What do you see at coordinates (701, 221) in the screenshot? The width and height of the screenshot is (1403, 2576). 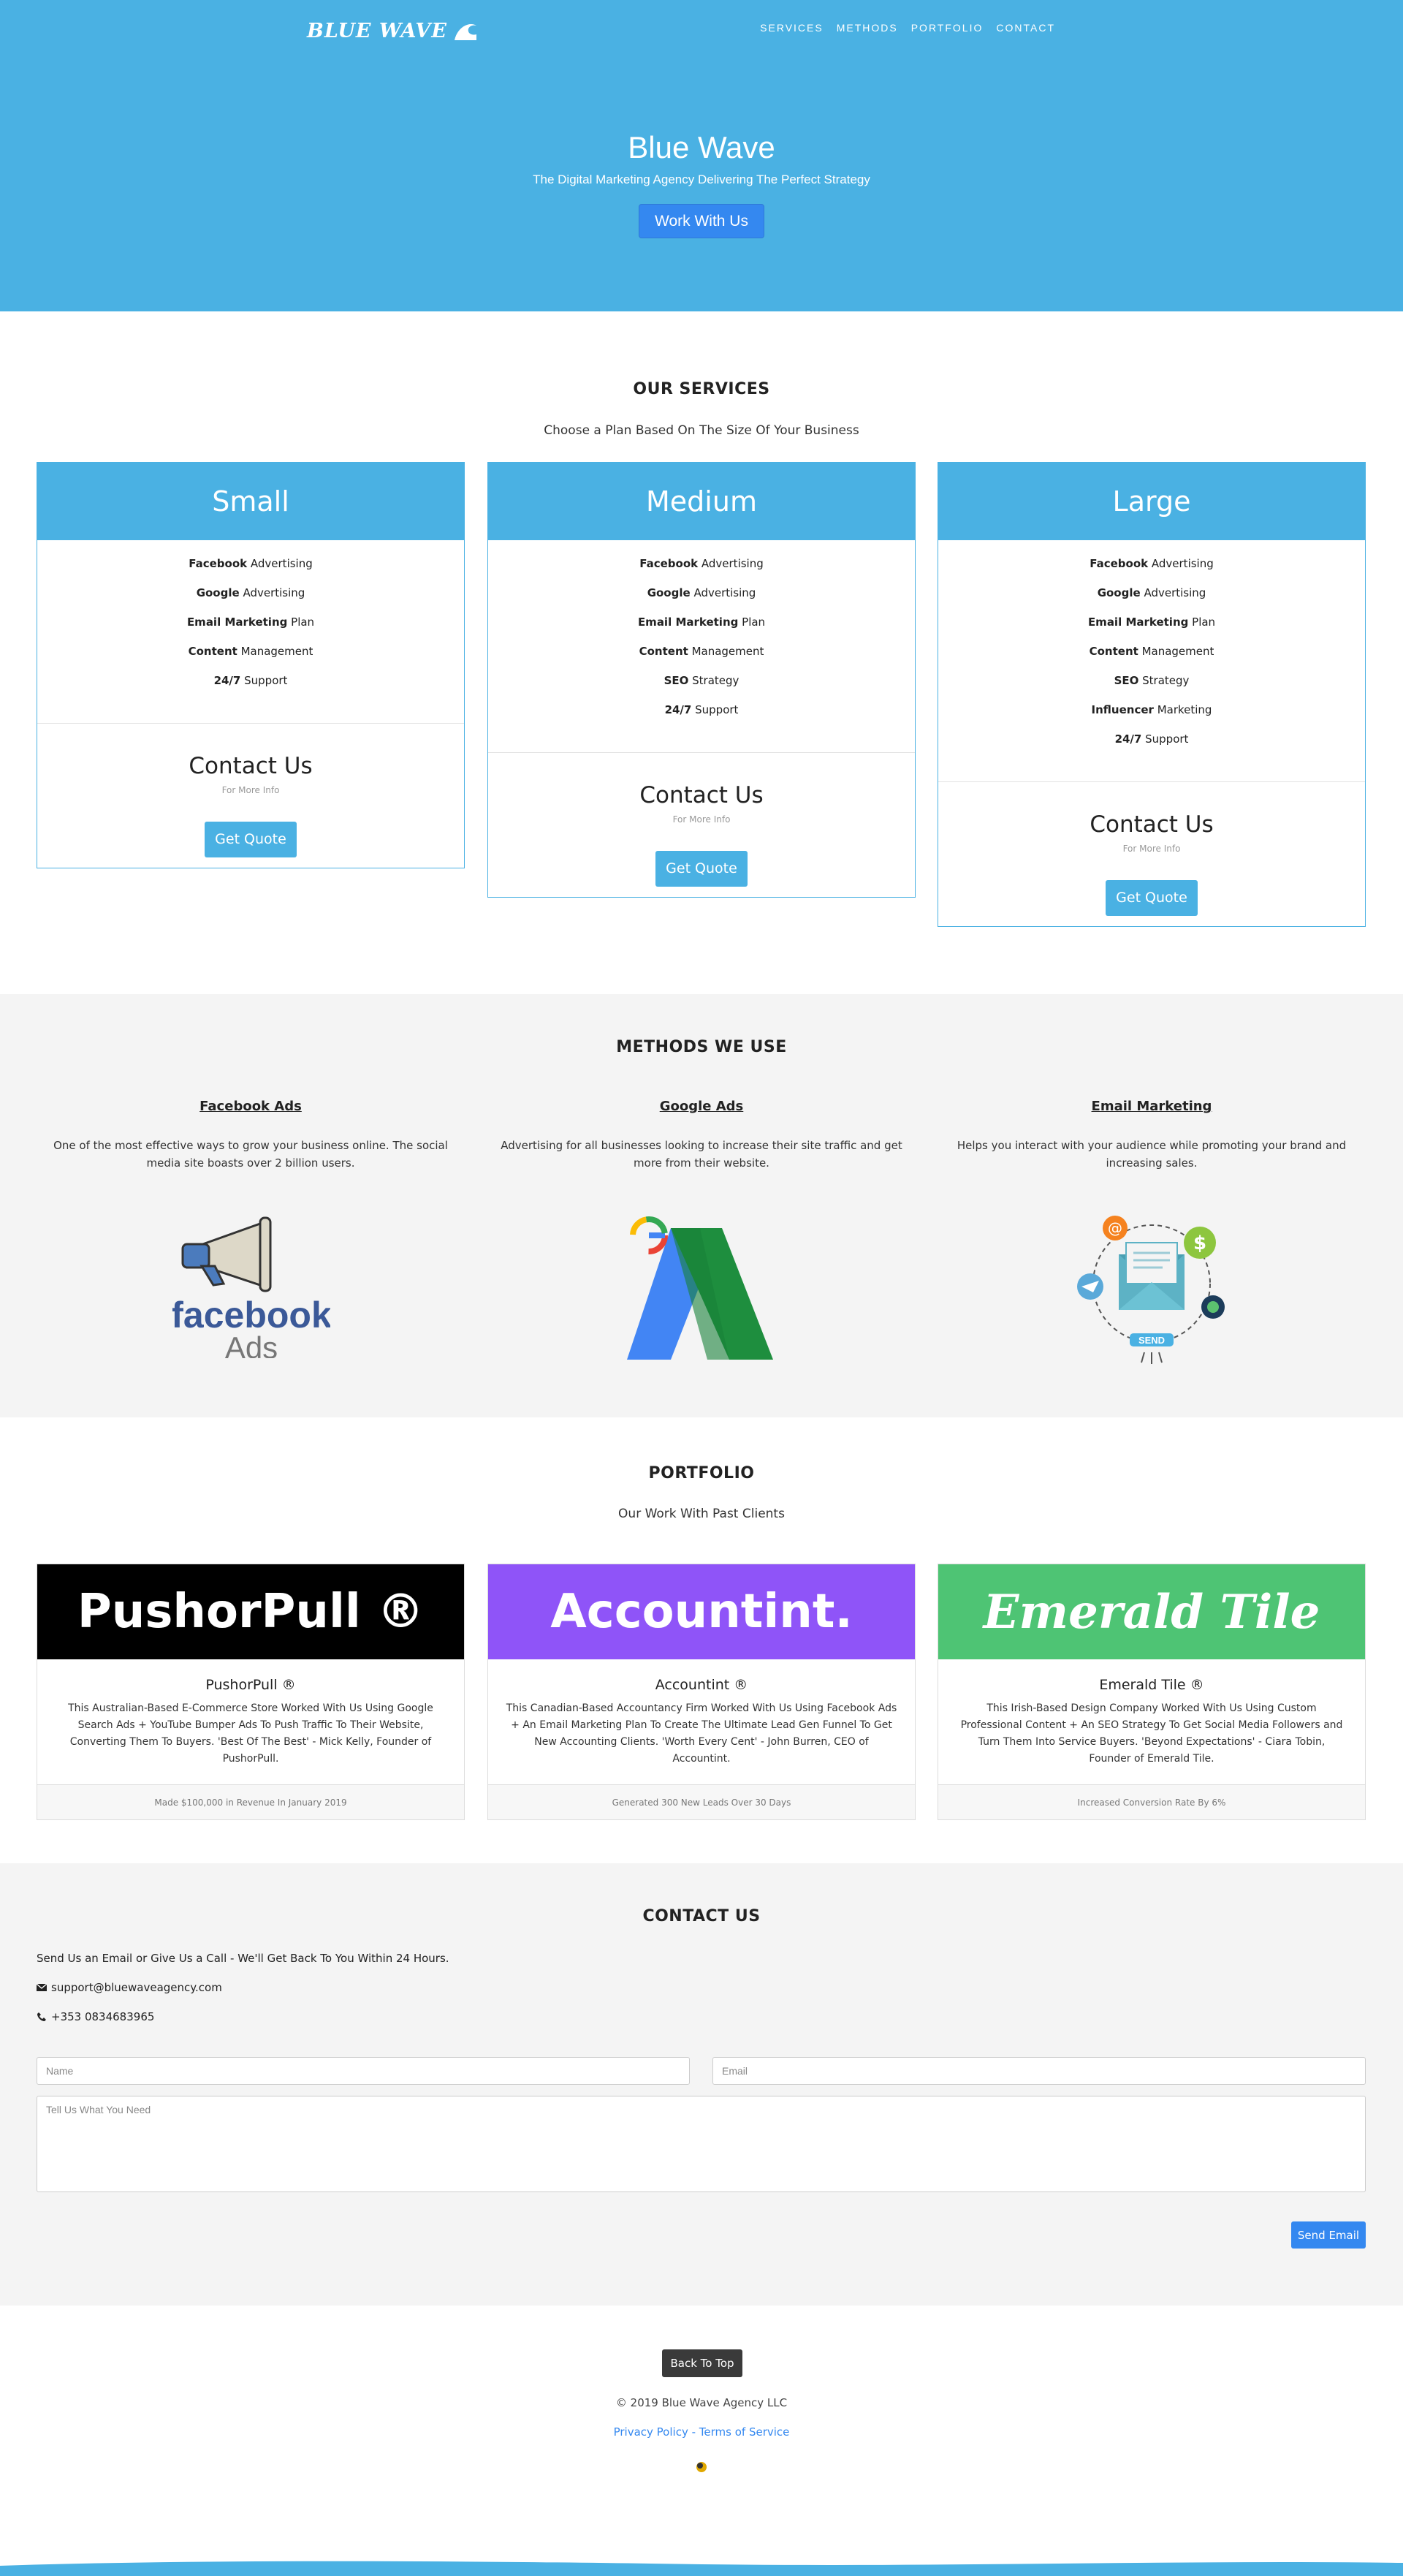 I see `work-with-us-button: Work With Us` at bounding box center [701, 221].